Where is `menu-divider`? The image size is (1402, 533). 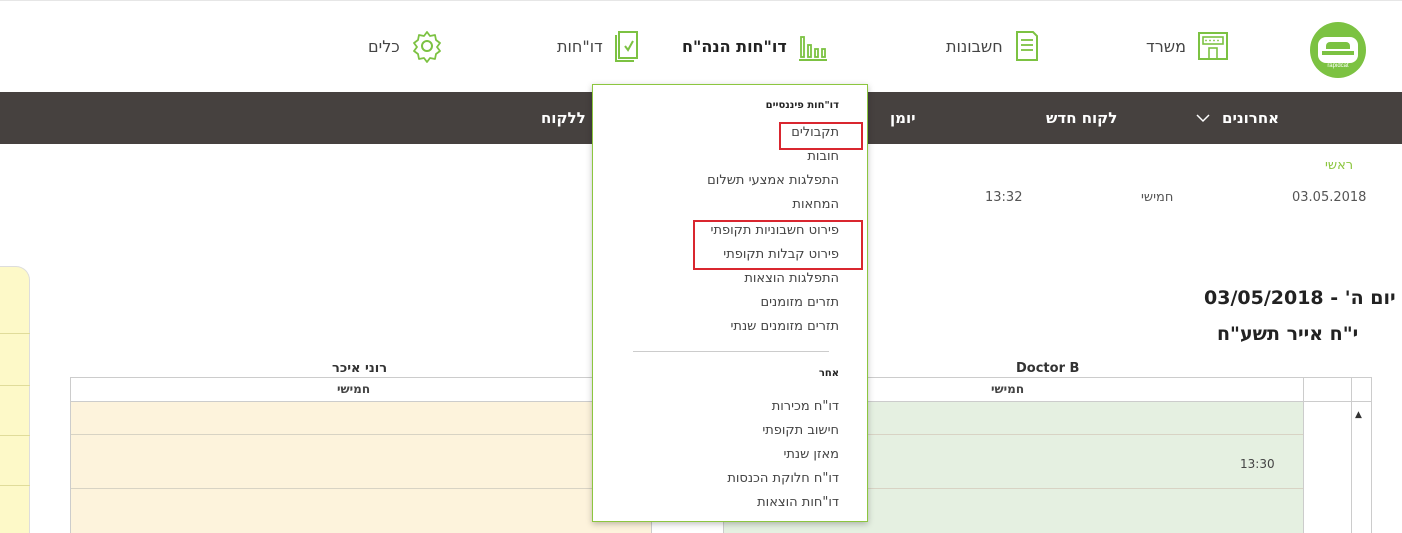
menu-divider is located at coordinates (731, 351).